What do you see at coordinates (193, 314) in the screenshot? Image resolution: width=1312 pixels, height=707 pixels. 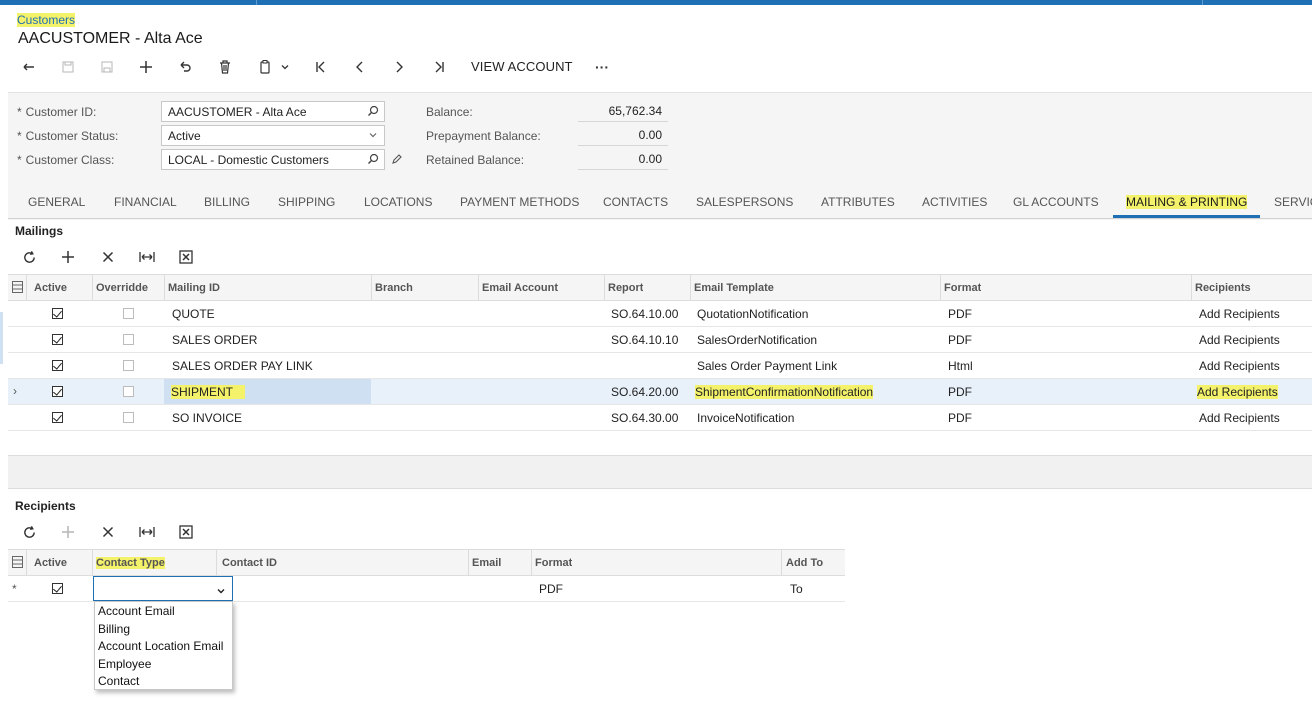 I see `mailing-id-cell: QUOTE` at bounding box center [193, 314].